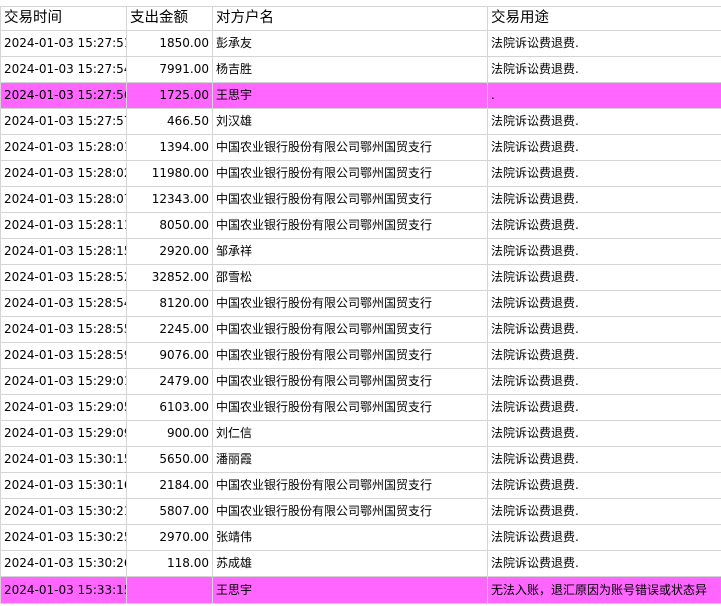 The width and height of the screenshot is (721, 606). What do you see at coordinates (350, 251) in the screenshot?
I see `cell-counterparty: 邹承祥` at bounding box center [350, 251].